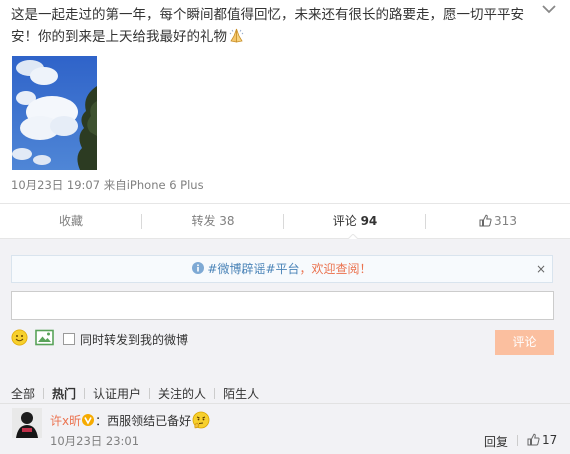  I want to click on divider, so click(285, 403).